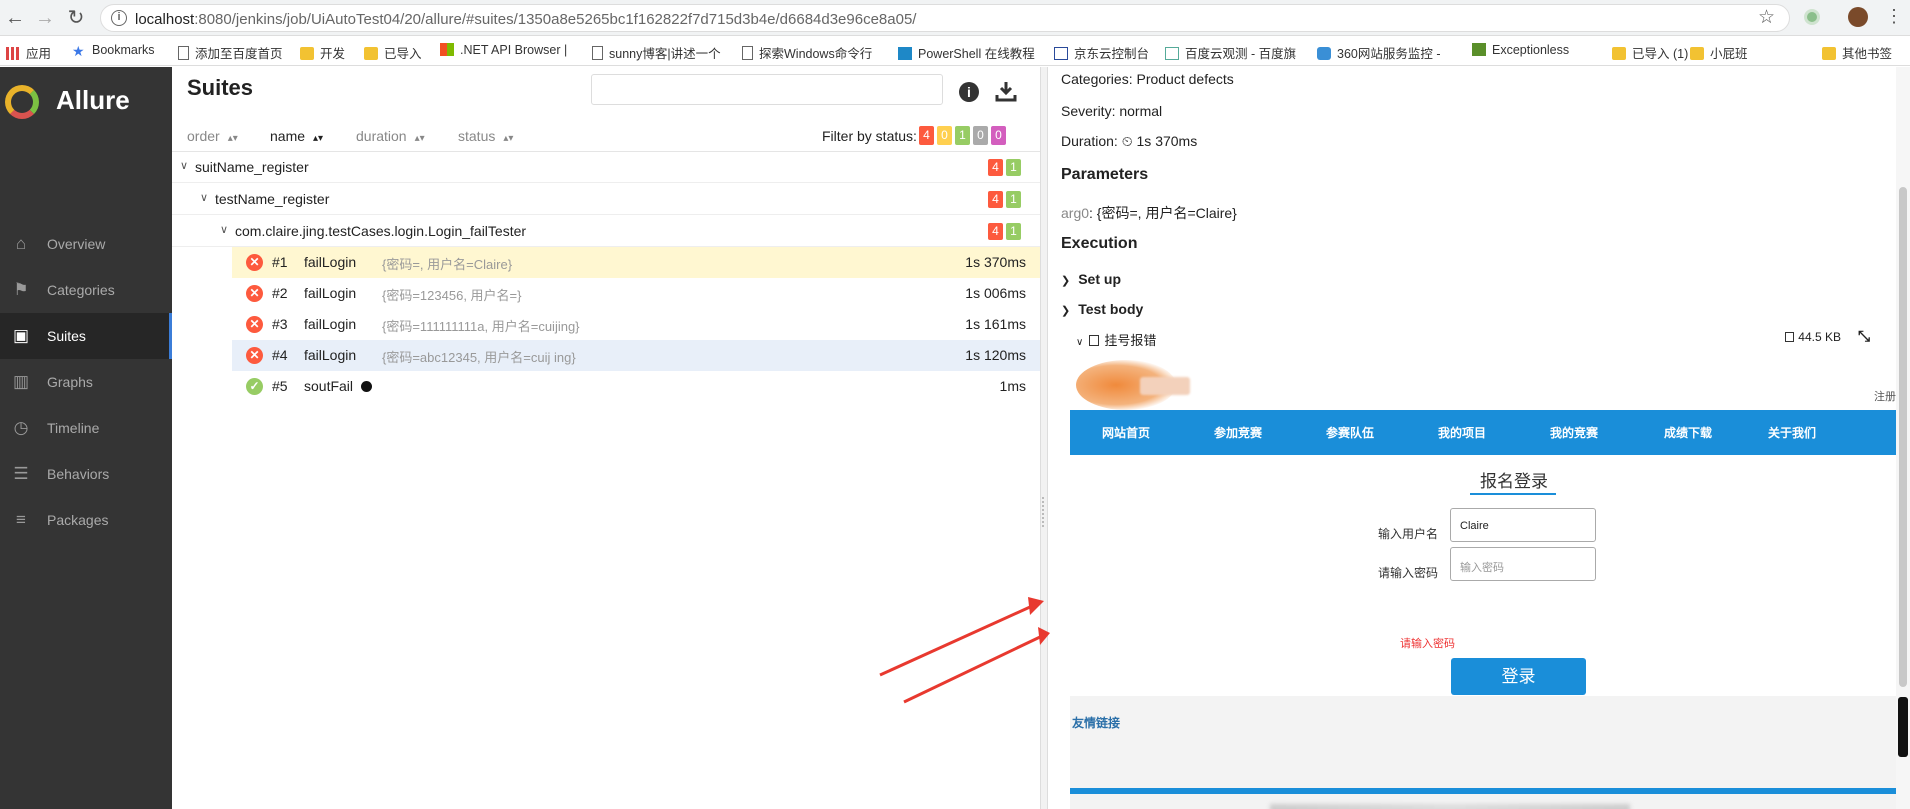 This screenshot has width=1910, height=809. I want to click on expand-icon: ⤡, so click(1864, 336).